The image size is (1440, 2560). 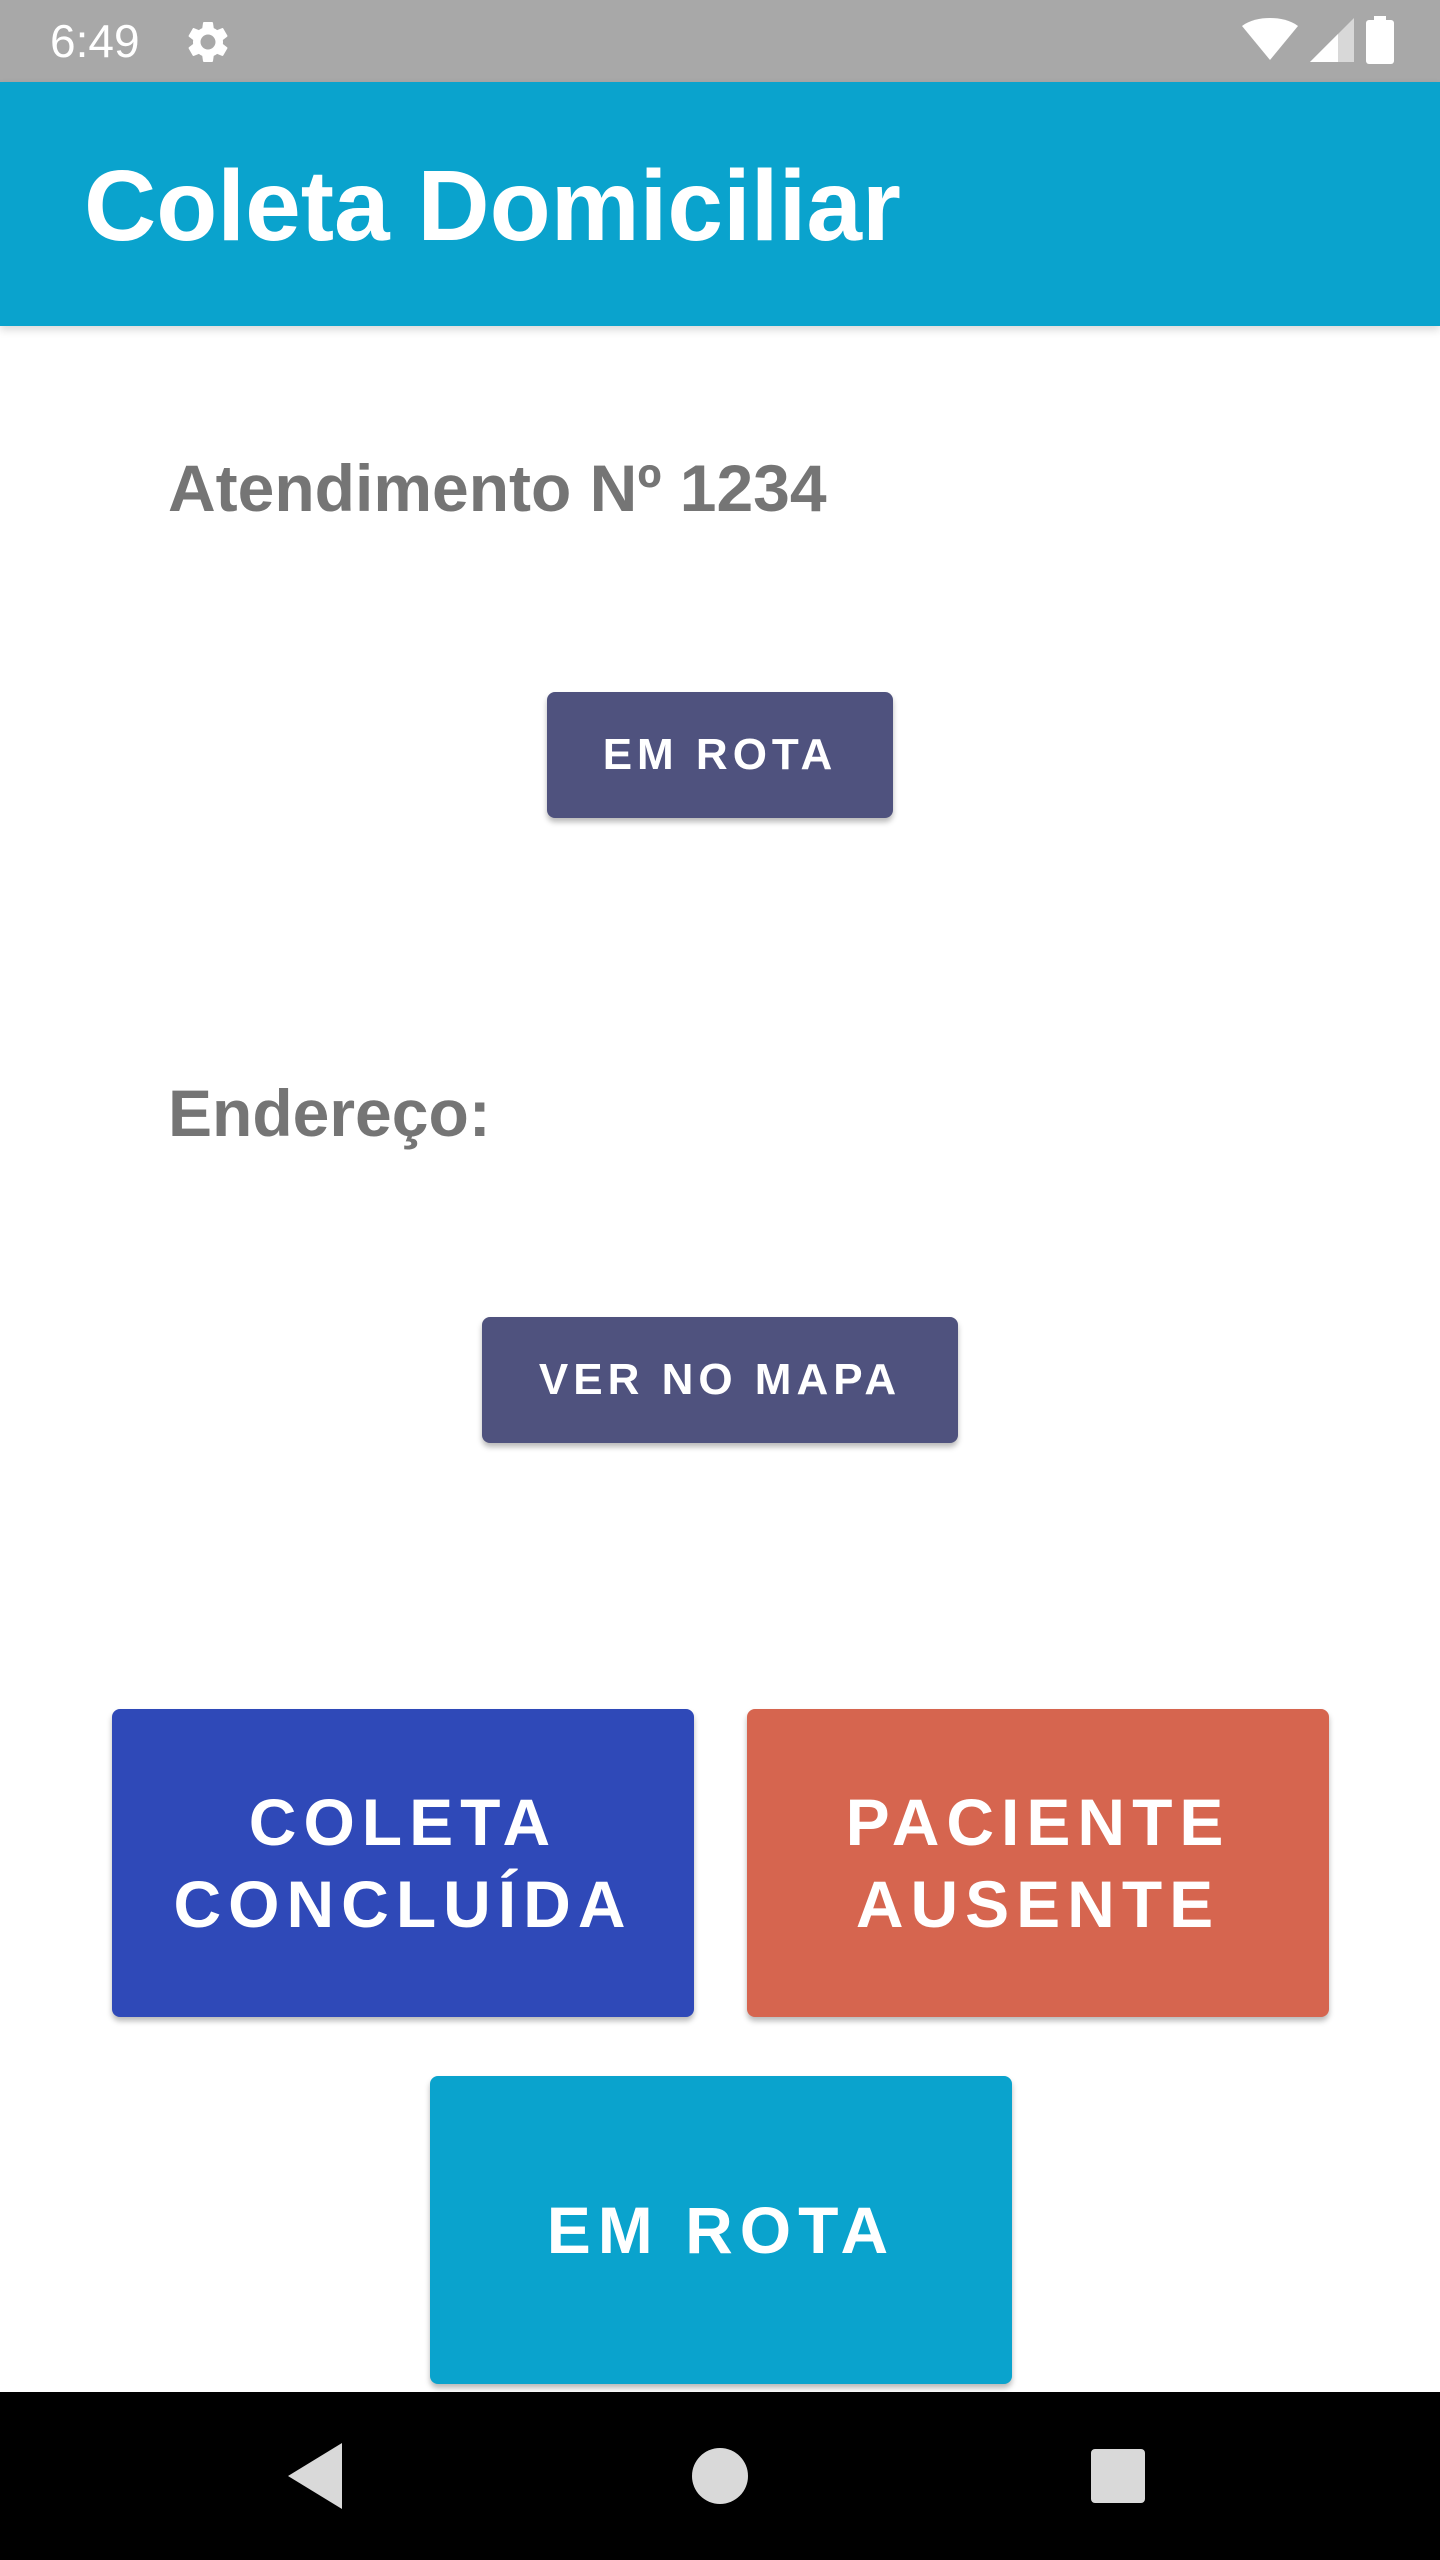 What do you see at coordinates (95, 41) in the screenshot?
I see `status-time: 6:49` at bounding box center [95, 41].